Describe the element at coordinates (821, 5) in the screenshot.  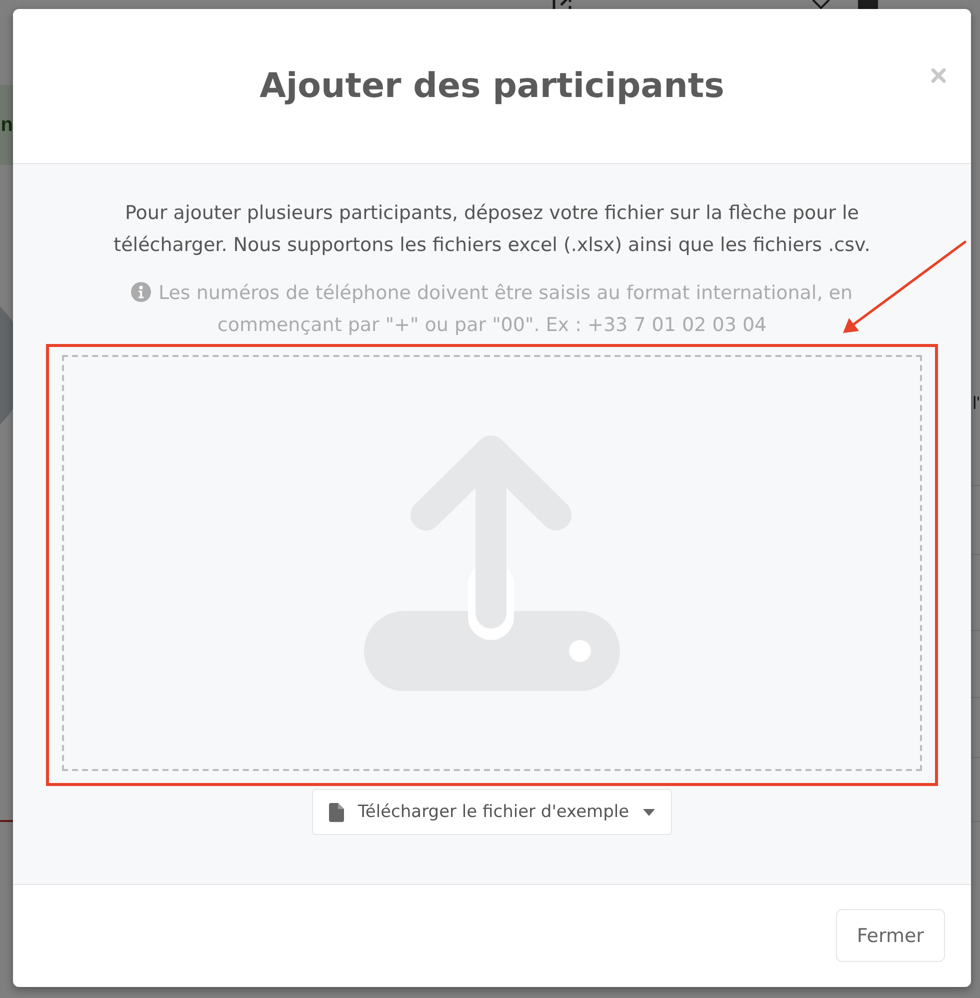
I see `chevron-down-icon` at that location.